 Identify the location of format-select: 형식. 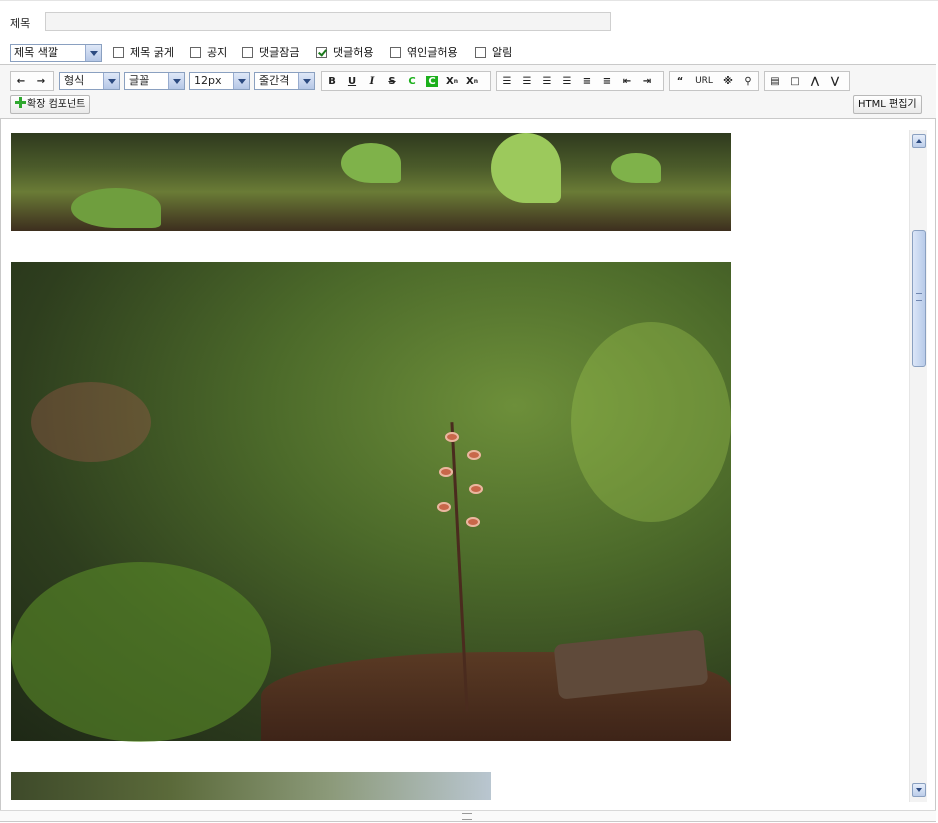
(89, 81).